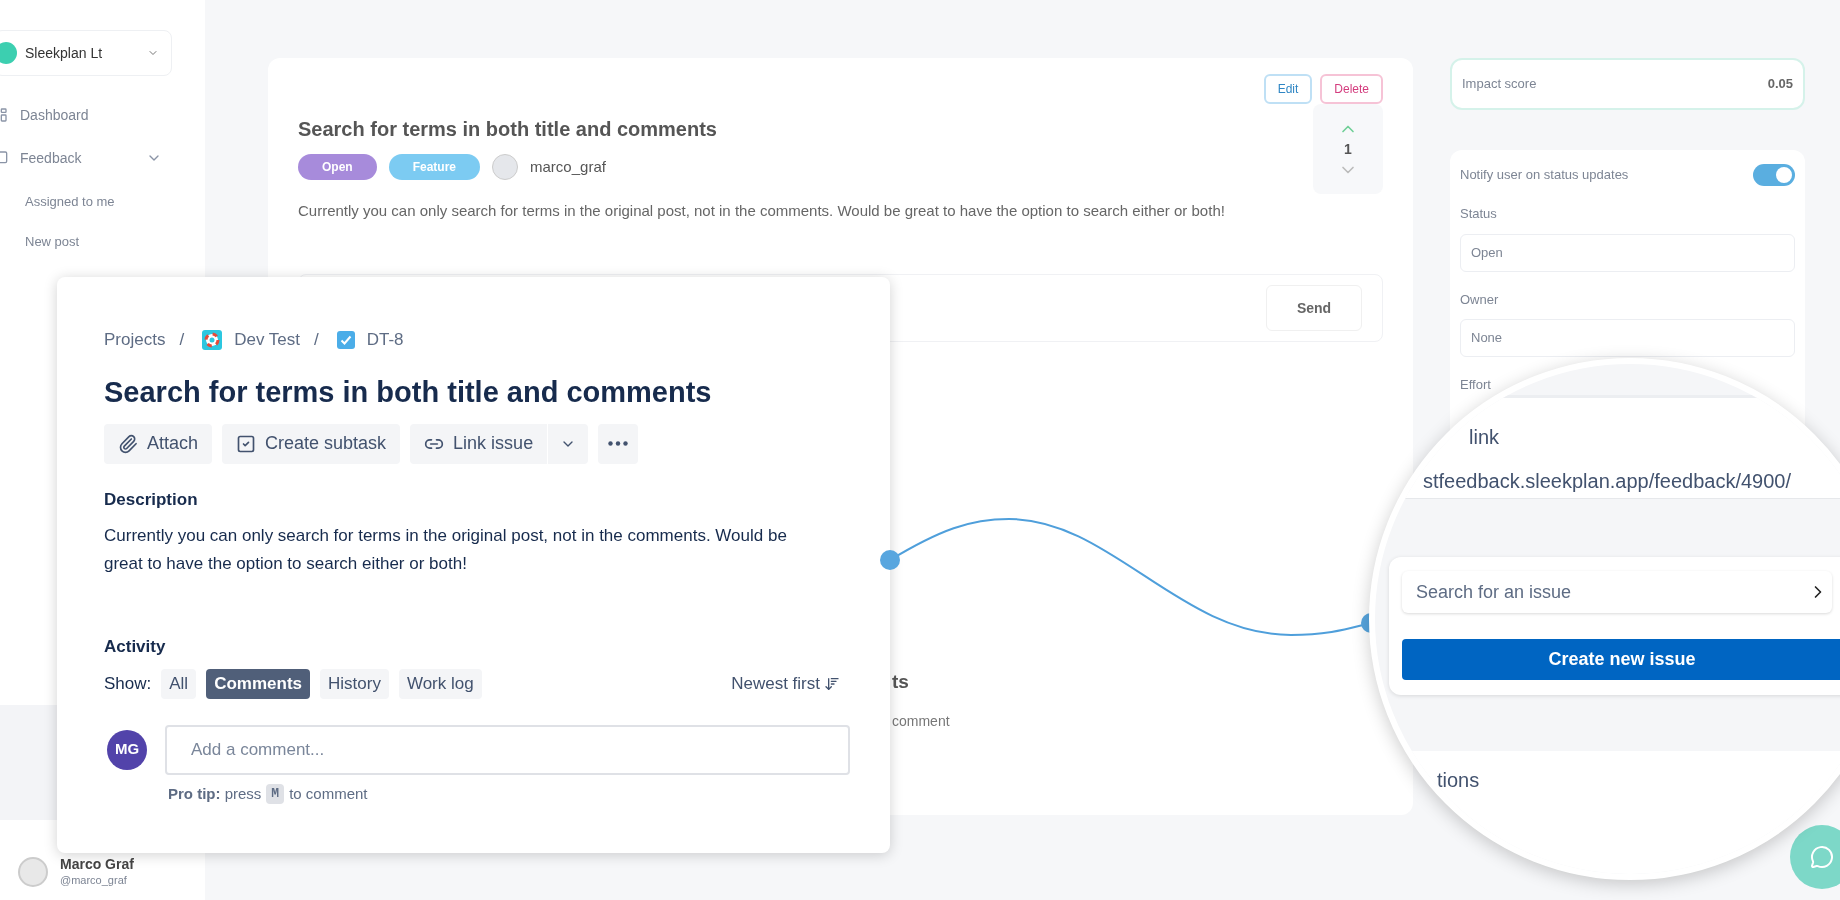 The width and height of the screenshot is (1840, 900). I want to click on section-heading: tions, so click(1458, 780).